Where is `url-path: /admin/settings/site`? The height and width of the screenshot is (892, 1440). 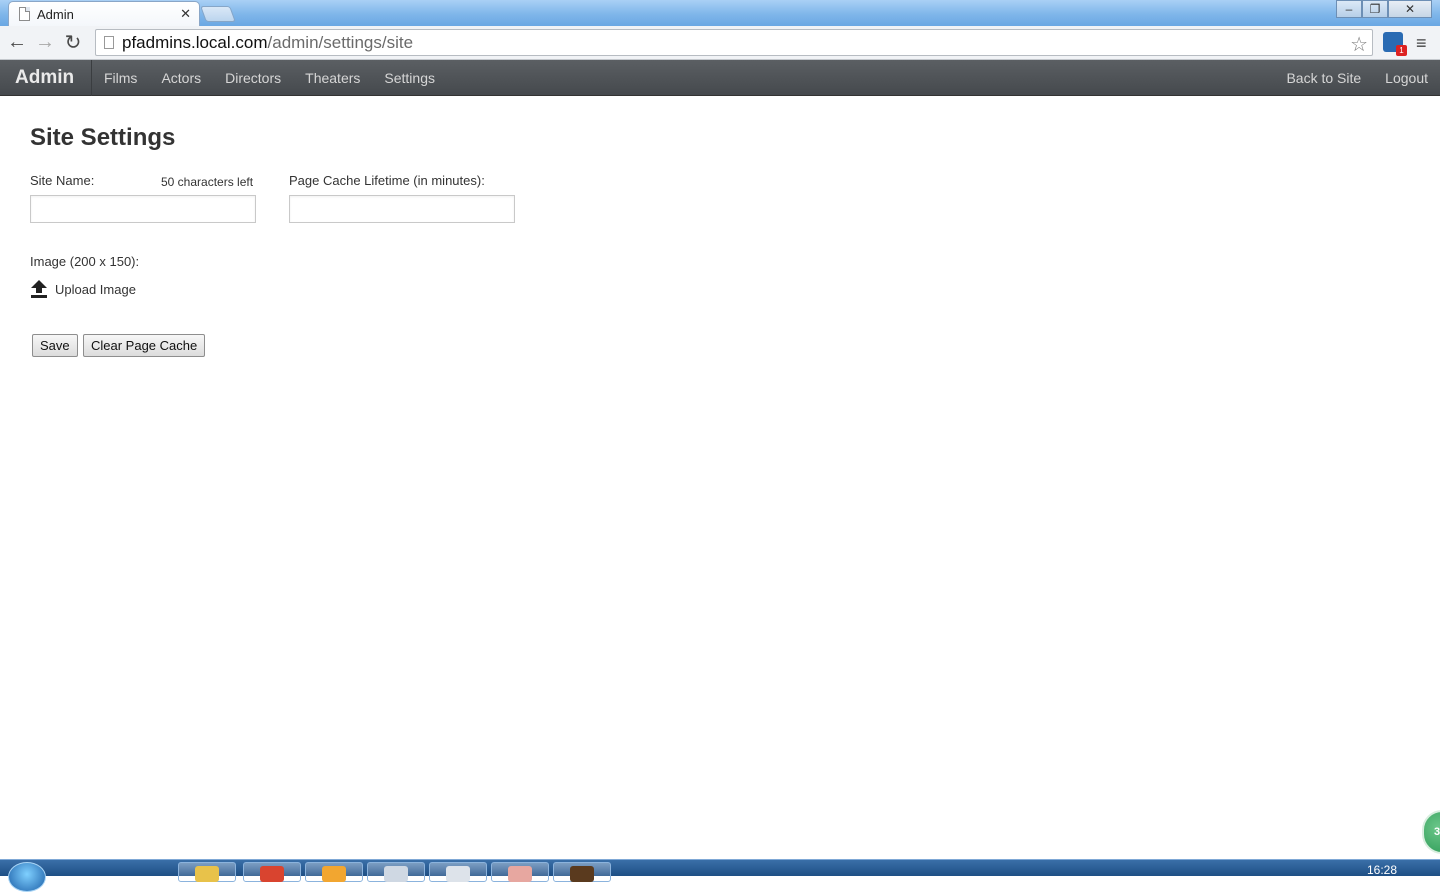 url-path: /admin/settings/site is located at coordinates (340, 42).